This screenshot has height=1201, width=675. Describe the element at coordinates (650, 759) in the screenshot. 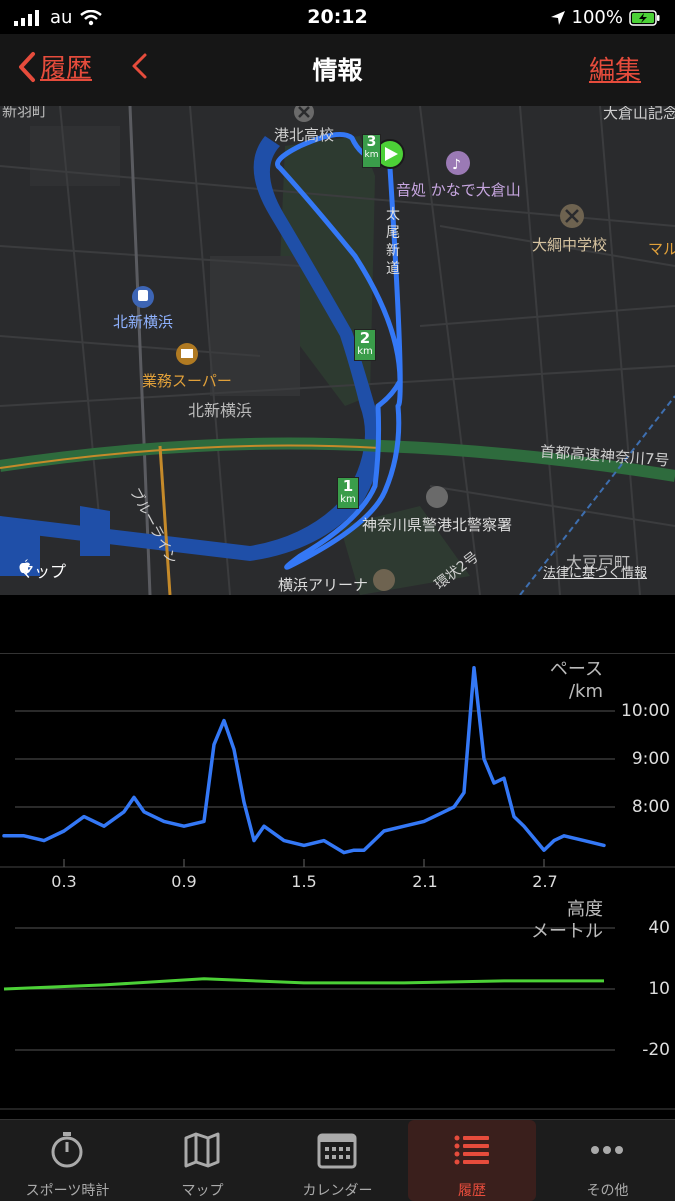

I see `pace-ytick-9: 9:00` at that location.